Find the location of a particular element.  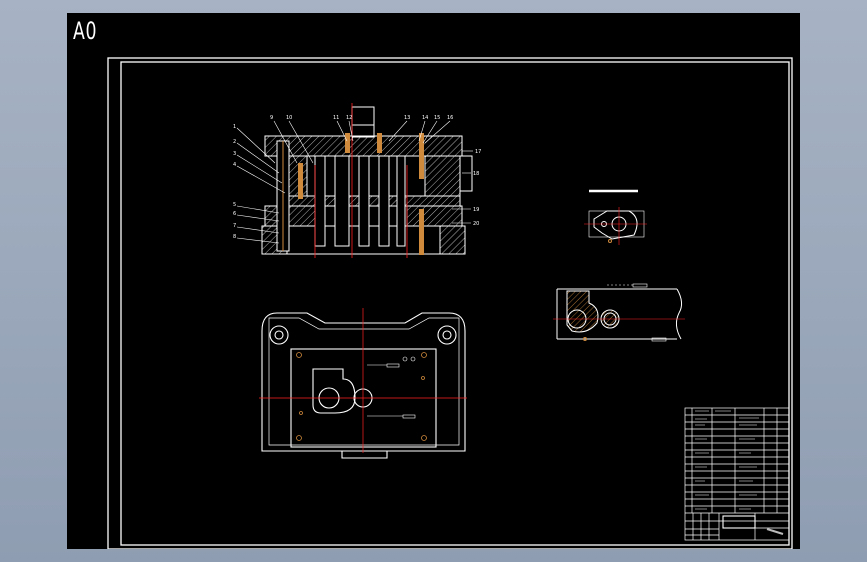

strip-layout is located at coordinates (619, 312).